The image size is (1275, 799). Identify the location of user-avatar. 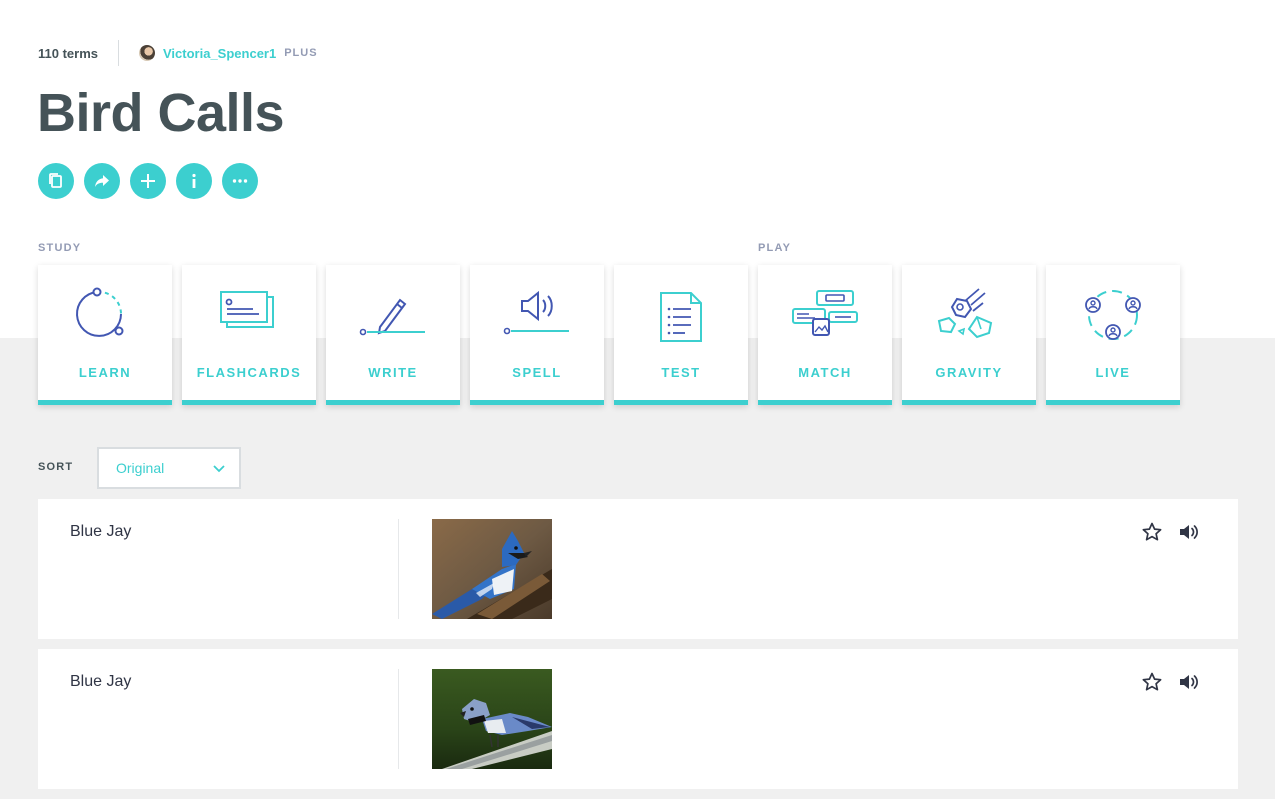
(147, 53).